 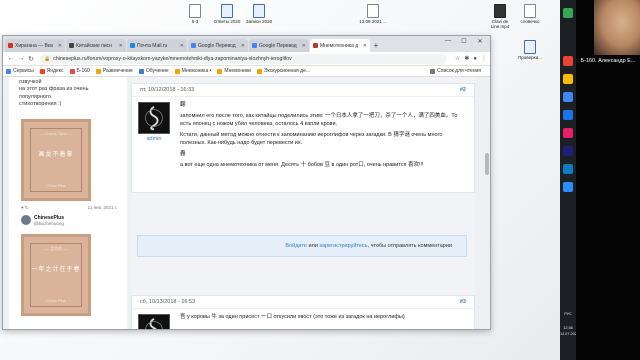 What do you see at coordinates (343, 246) in the screenshot?
I see `register-link: зарегистрируйтесь` at bounding box center [343, 246].